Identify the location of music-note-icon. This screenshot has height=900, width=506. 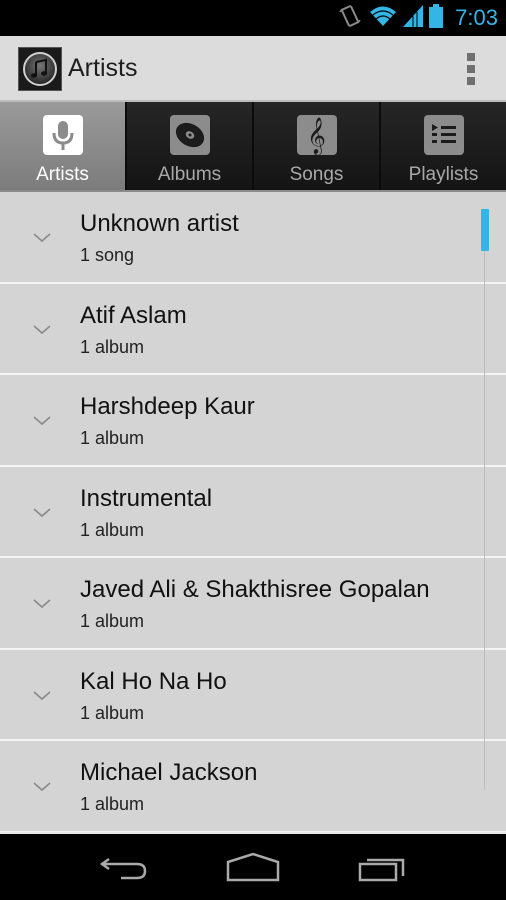
(40, 69).